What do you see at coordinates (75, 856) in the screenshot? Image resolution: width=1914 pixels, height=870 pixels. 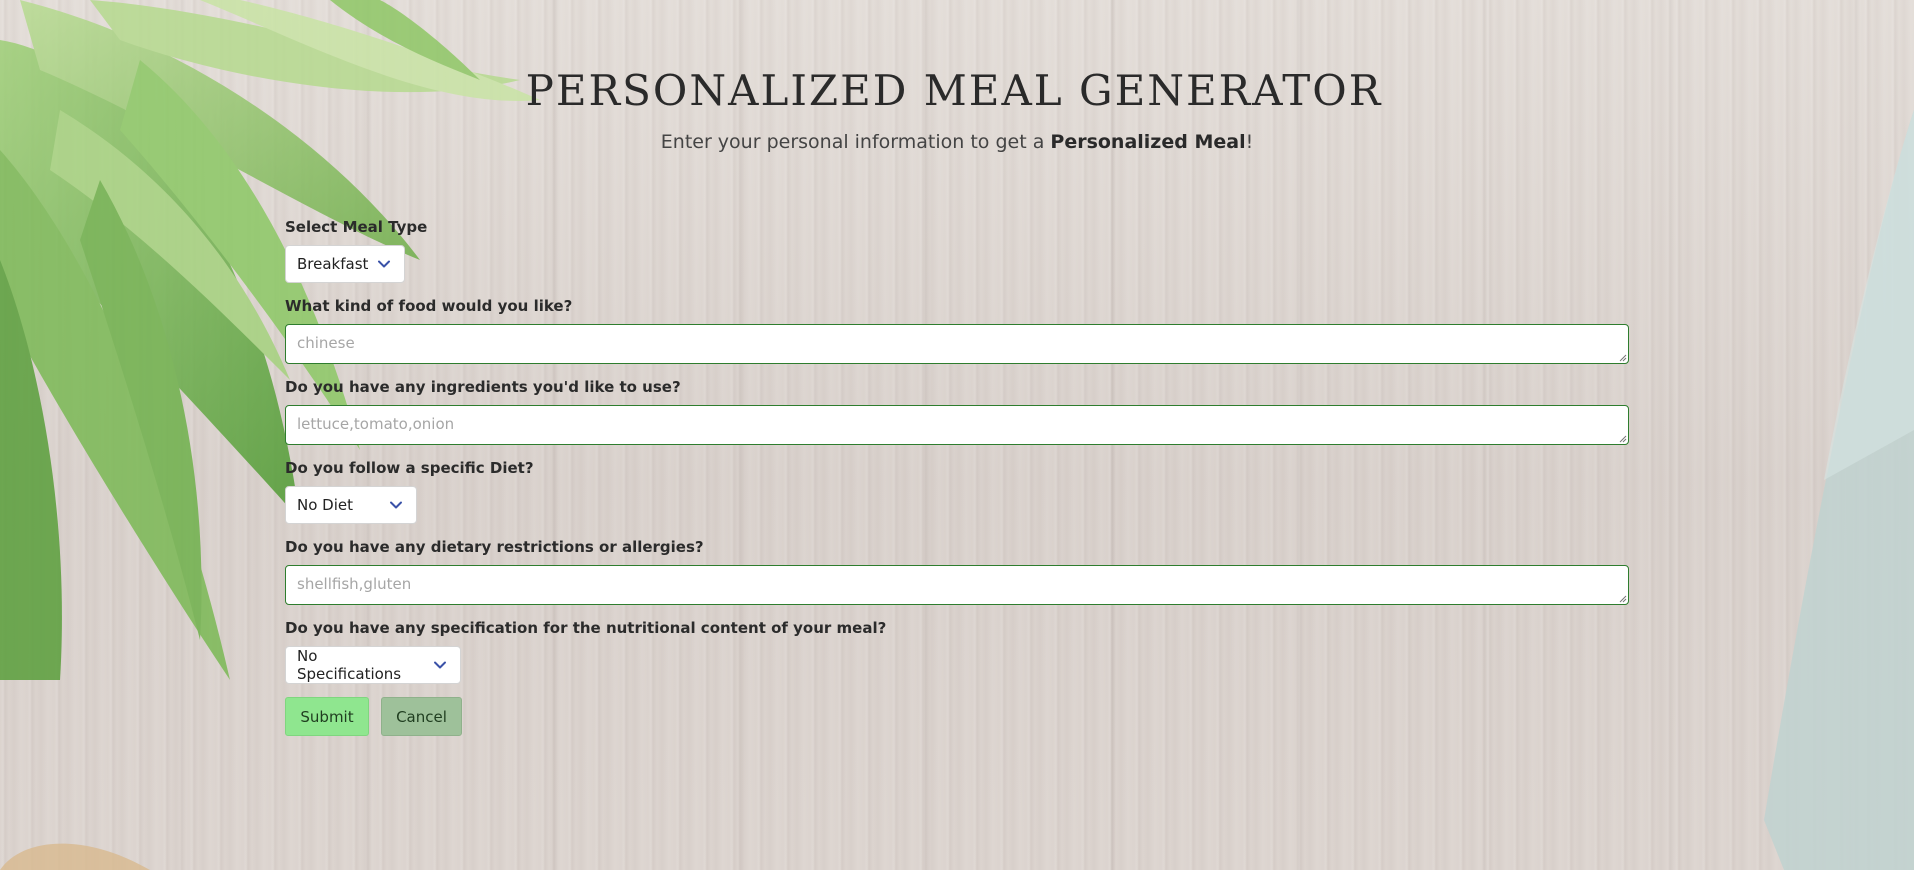 I see `bread-decoration` at bounding box center [75, 856].